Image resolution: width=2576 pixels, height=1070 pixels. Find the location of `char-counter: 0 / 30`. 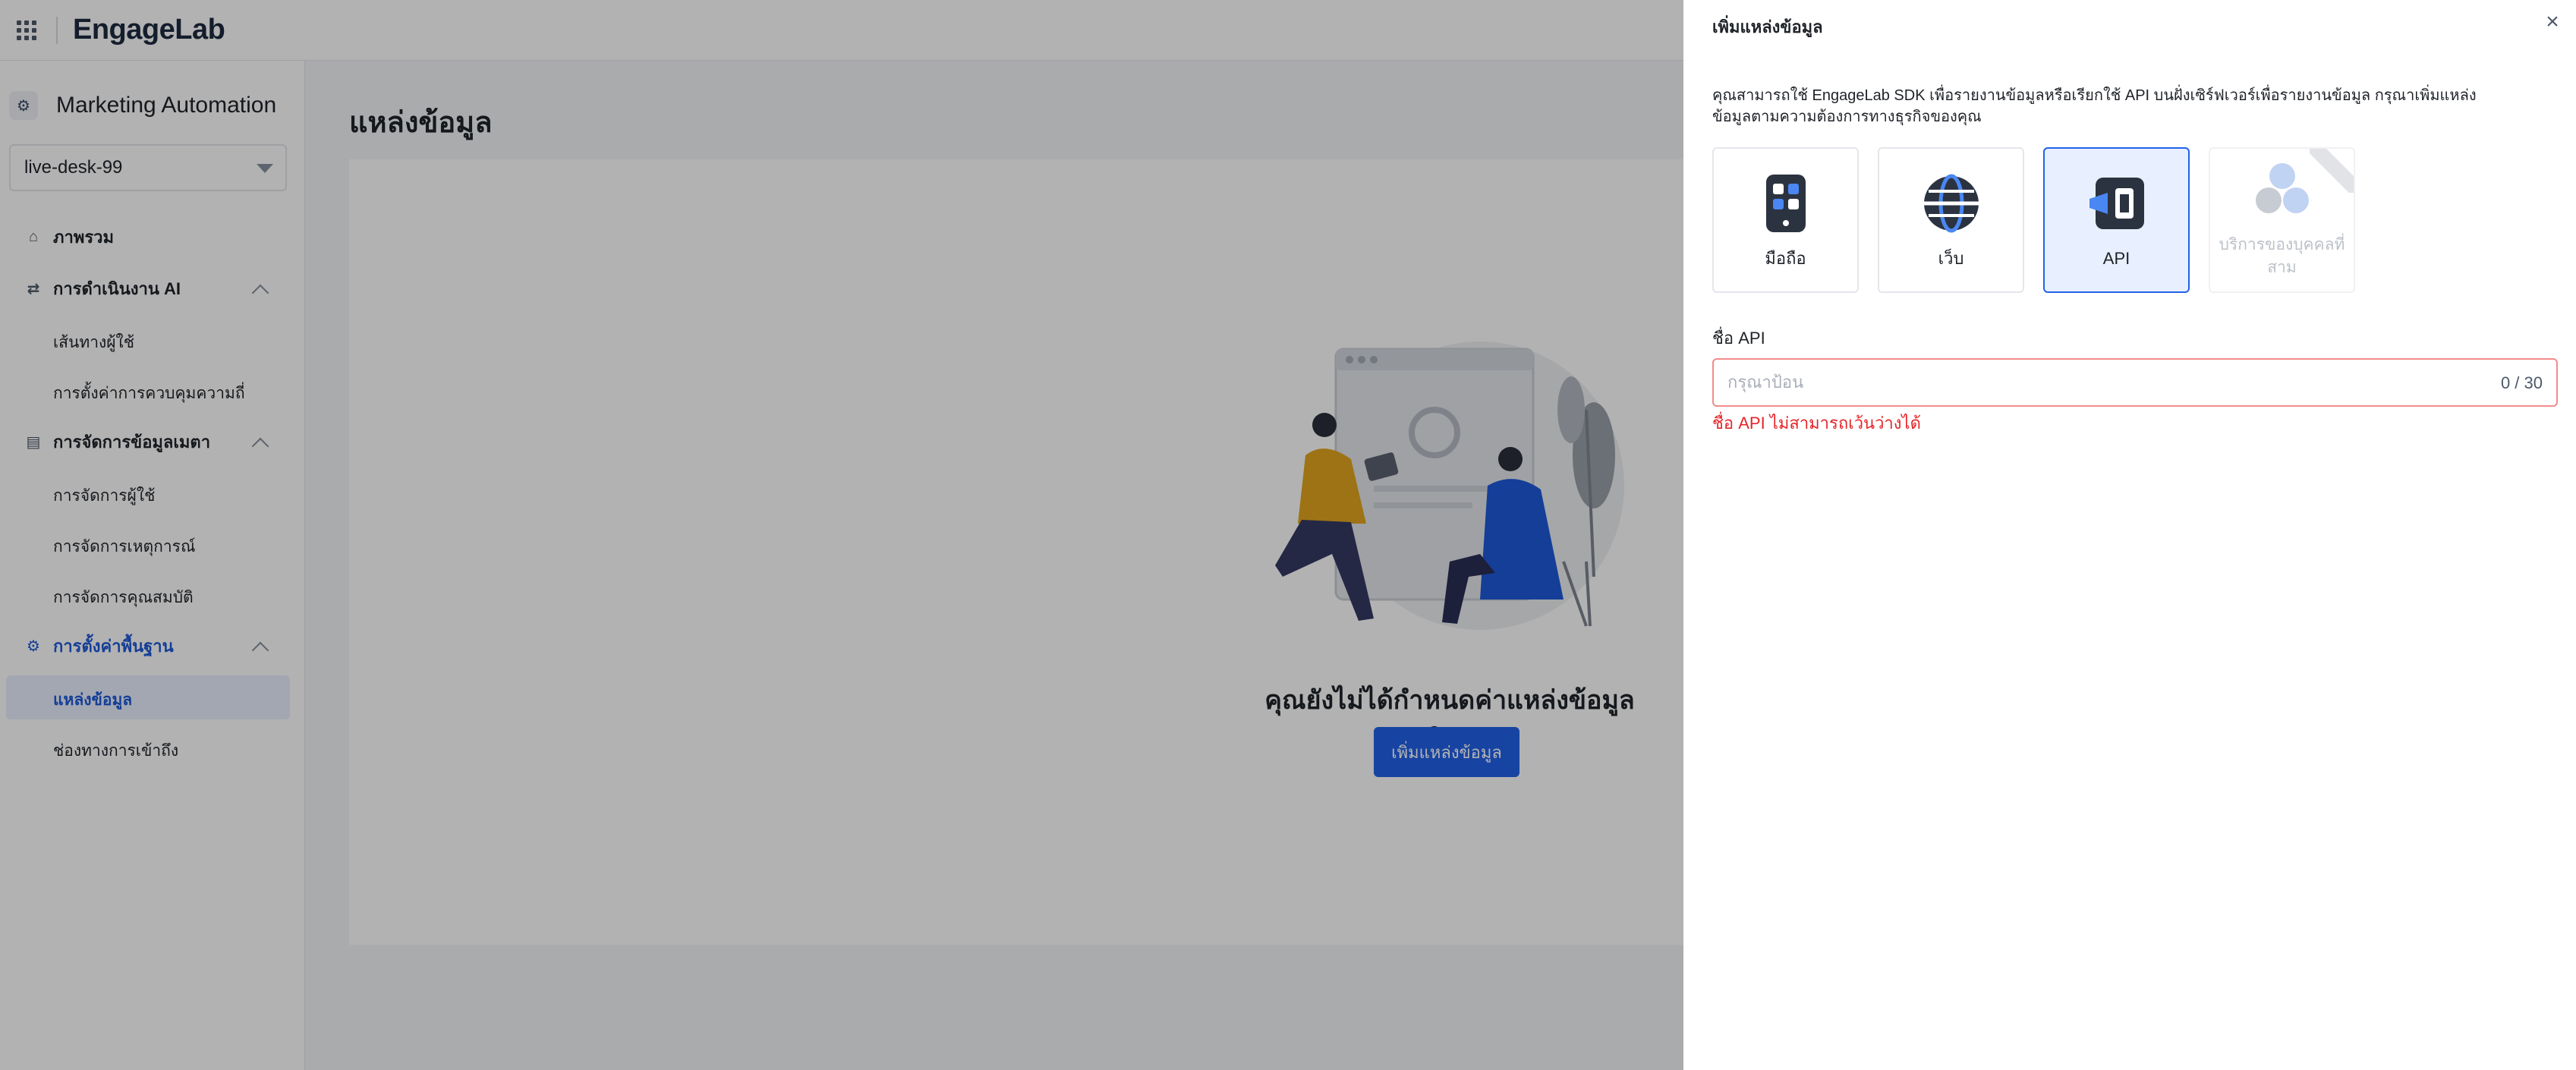

char-counter: 0 / 30 is located at coordinates (2521, 382).